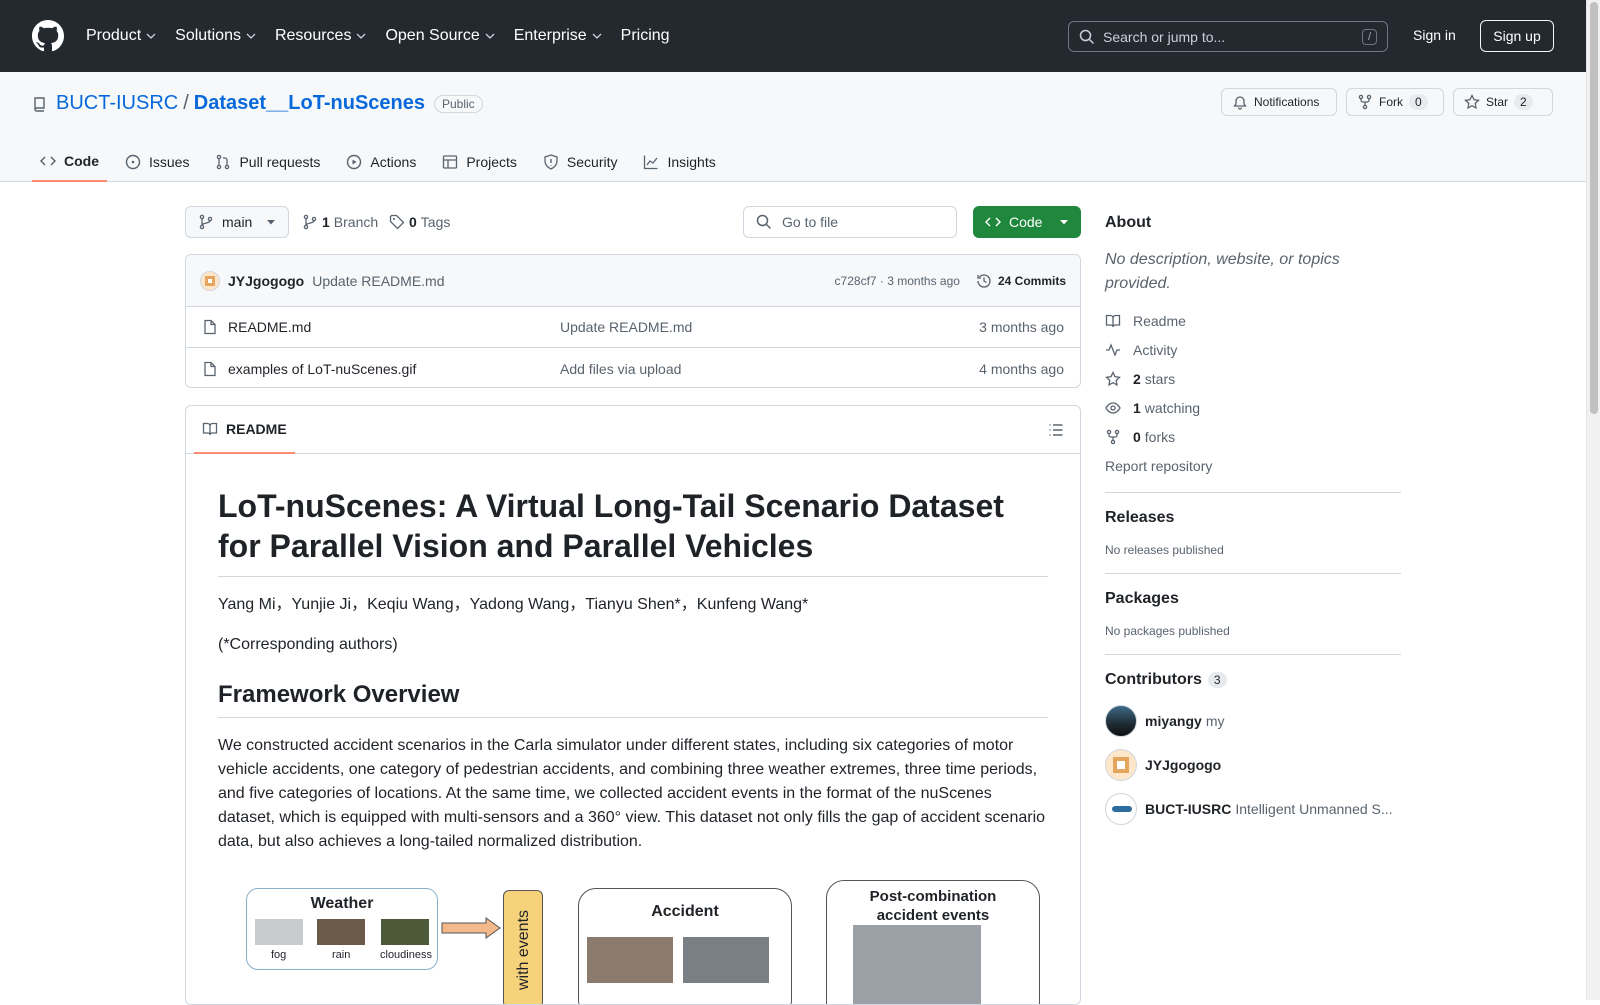 This screenshot has height=1005, width=1600. I want to click on stars-label: stars, so click(1160, 378).